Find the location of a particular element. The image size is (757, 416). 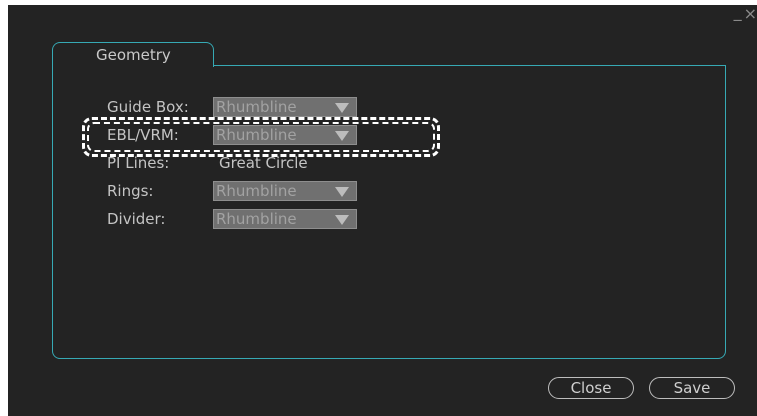

divider-row: Divider: Rhumbline is located at coordinates (232, 219).